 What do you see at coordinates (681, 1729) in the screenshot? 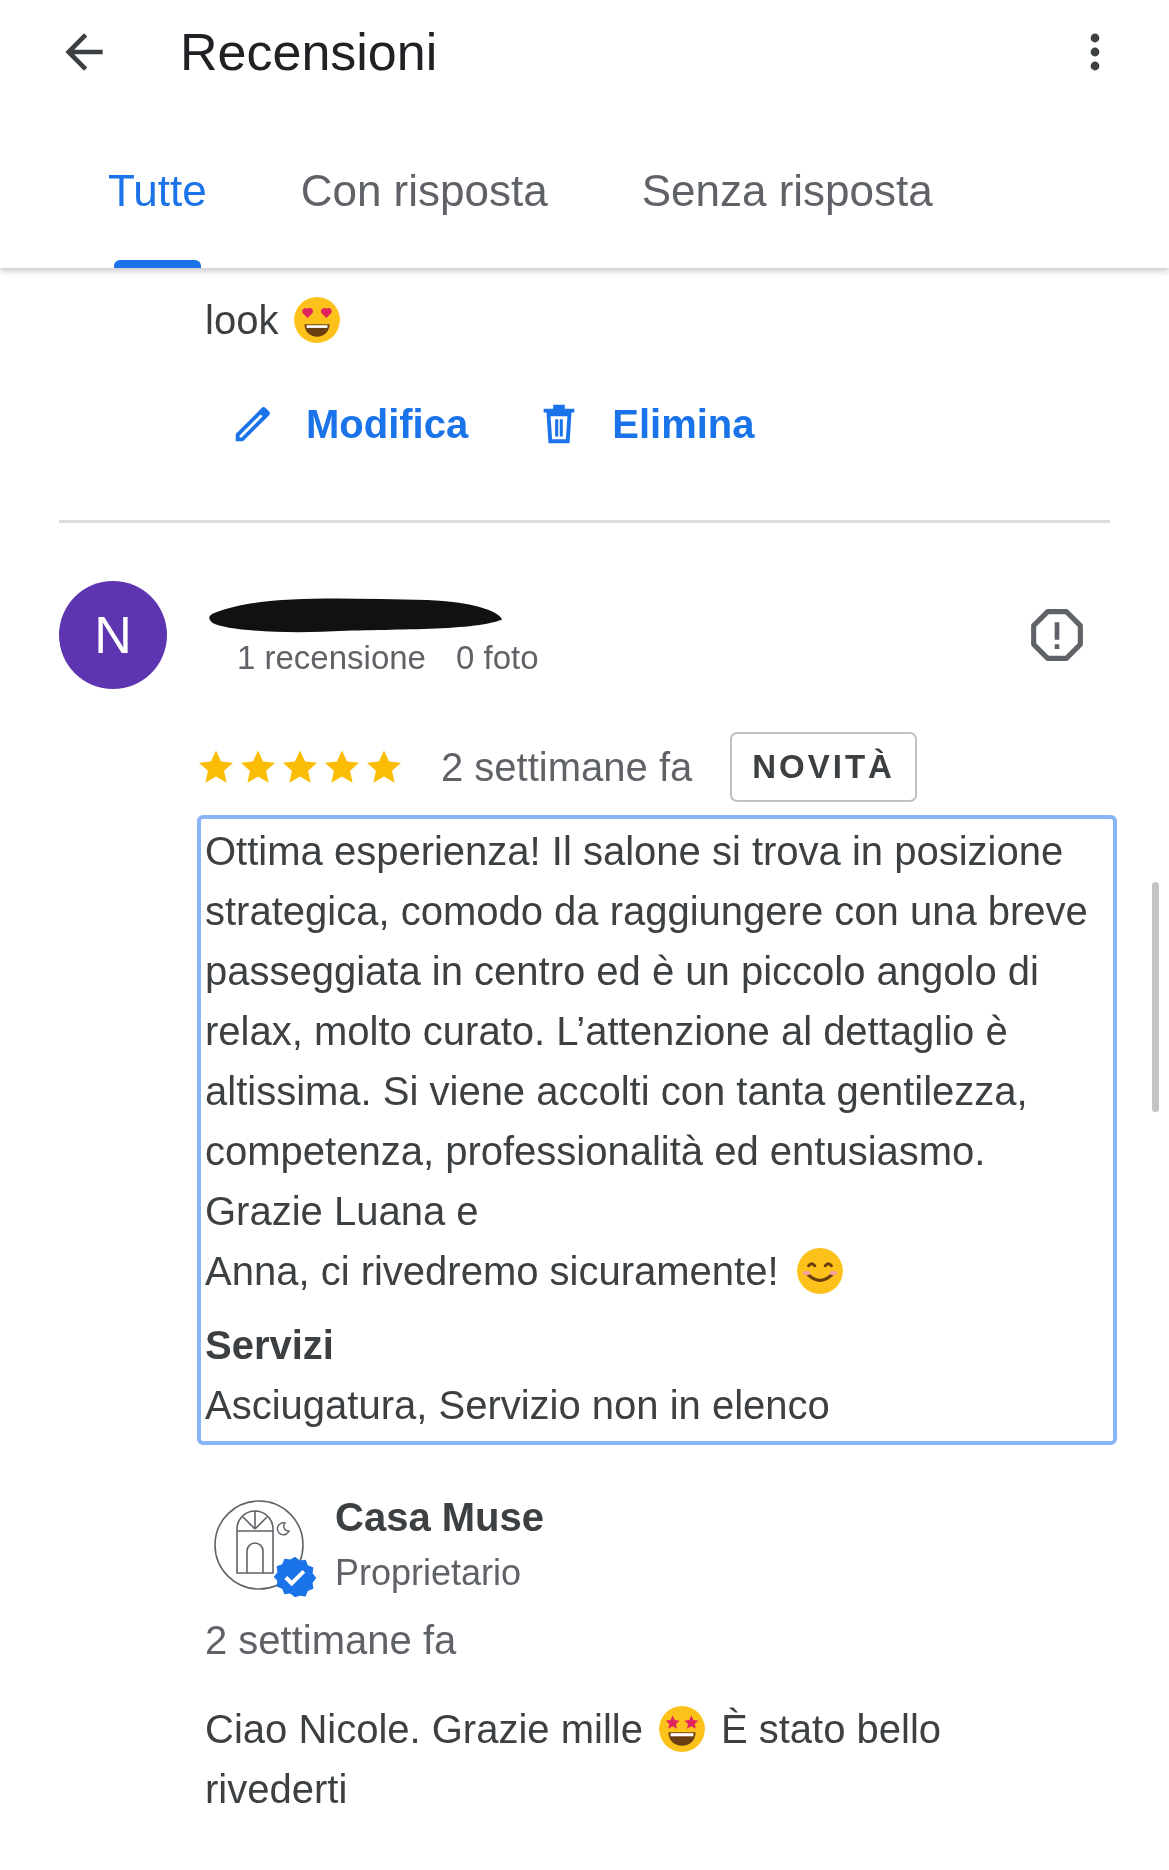
I see `star-eyes-emoji-icon` at bounding box center [681, 1729].